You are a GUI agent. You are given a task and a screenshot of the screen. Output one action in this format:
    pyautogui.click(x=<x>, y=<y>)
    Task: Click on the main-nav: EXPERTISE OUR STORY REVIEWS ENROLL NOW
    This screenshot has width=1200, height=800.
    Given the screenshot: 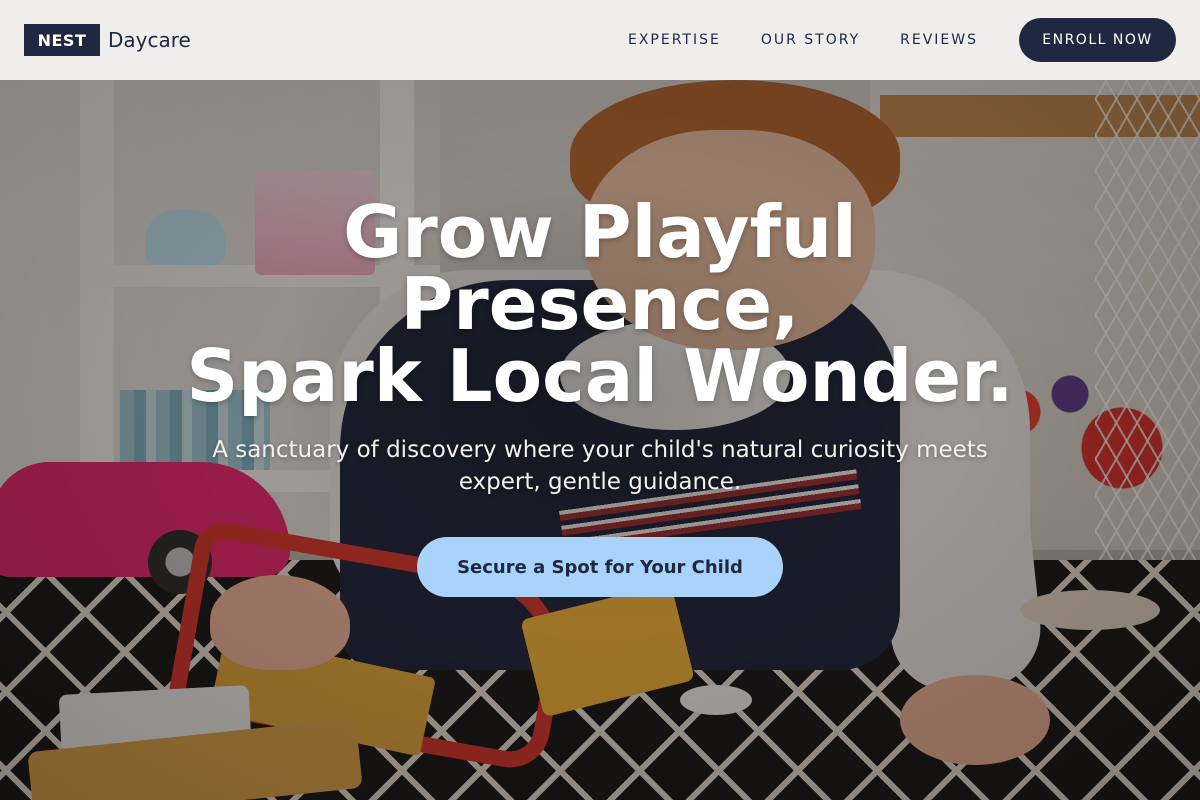 What is the action you would take?
    pyautogui.click(x=902, y=40)
    